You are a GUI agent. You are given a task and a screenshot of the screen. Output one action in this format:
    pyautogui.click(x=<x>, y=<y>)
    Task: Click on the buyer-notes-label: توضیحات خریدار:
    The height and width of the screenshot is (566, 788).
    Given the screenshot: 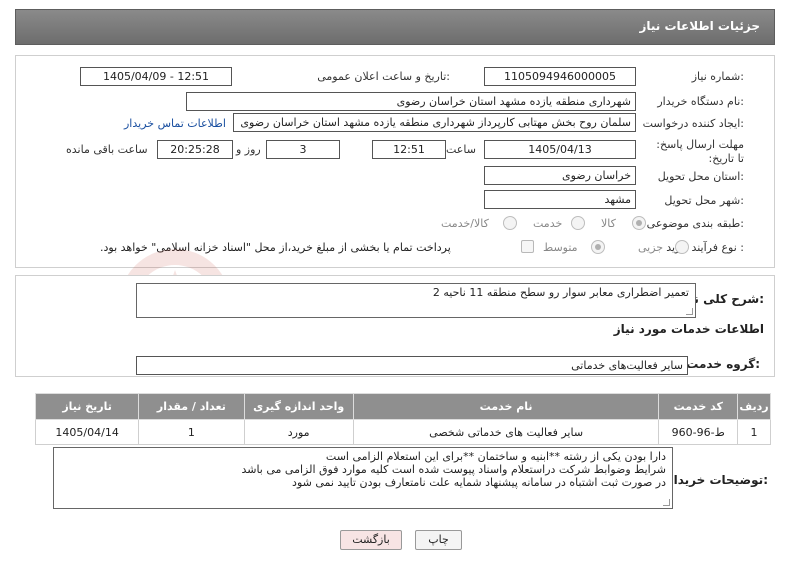 What is the action you would take?
    pyautogui.click(x=717, y=480)
    